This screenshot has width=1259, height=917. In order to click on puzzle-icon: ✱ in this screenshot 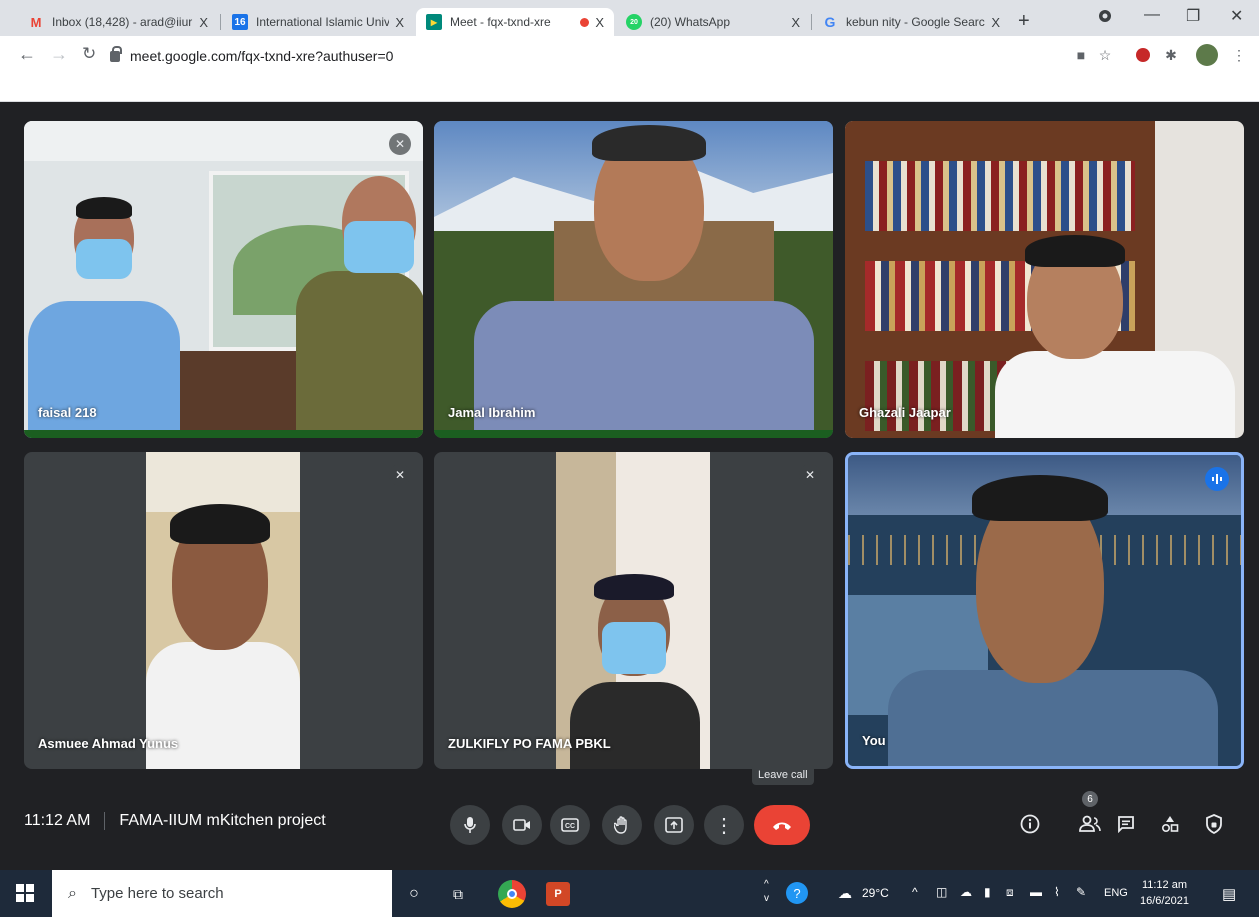, I will do `click(1171, 55)`.